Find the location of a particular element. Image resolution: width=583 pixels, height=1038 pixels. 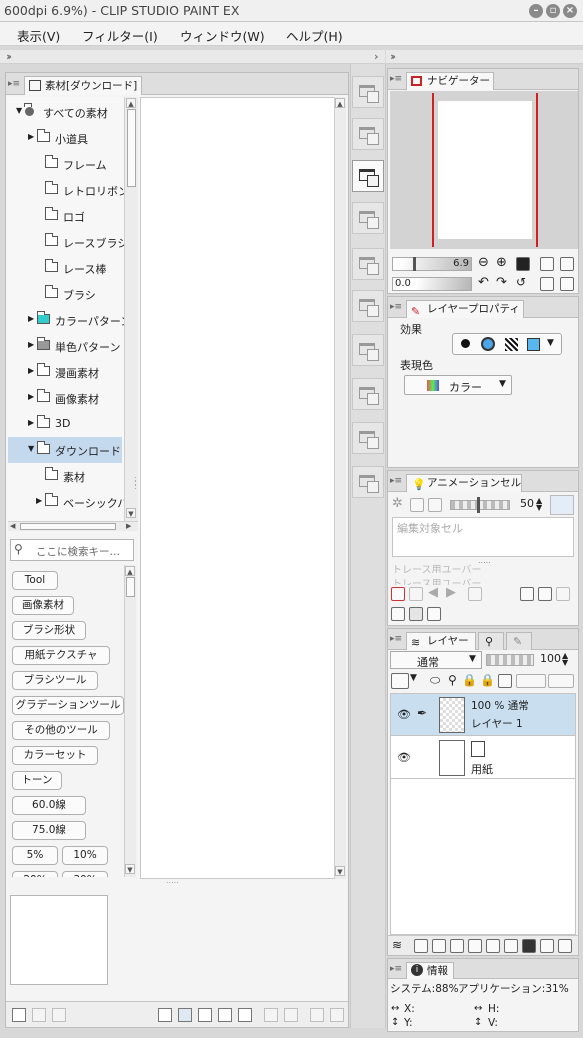

tag-button: ブラシ形状 is located at coordinates (49, 630).